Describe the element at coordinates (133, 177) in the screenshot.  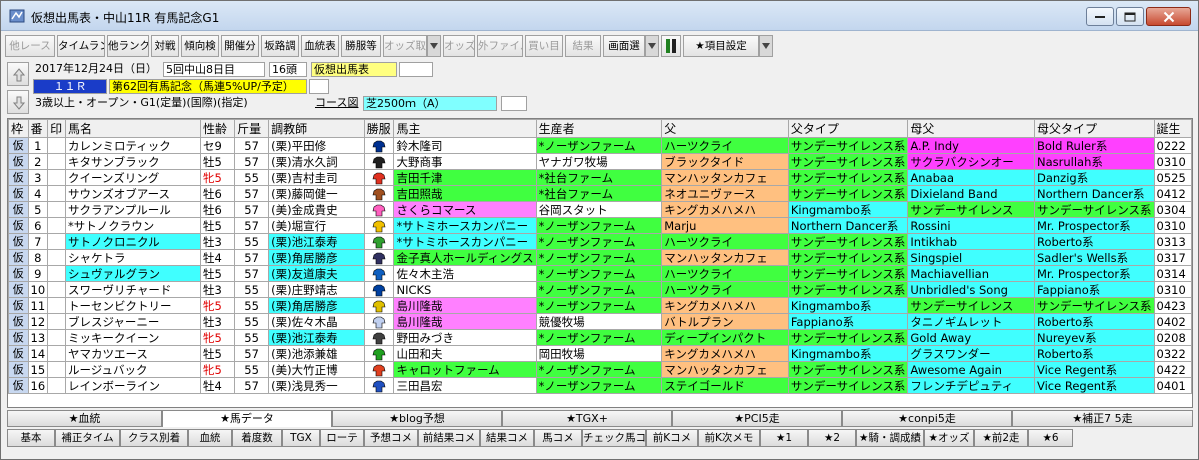
I see `horse-name-cell: クイーンズリング` at that location.